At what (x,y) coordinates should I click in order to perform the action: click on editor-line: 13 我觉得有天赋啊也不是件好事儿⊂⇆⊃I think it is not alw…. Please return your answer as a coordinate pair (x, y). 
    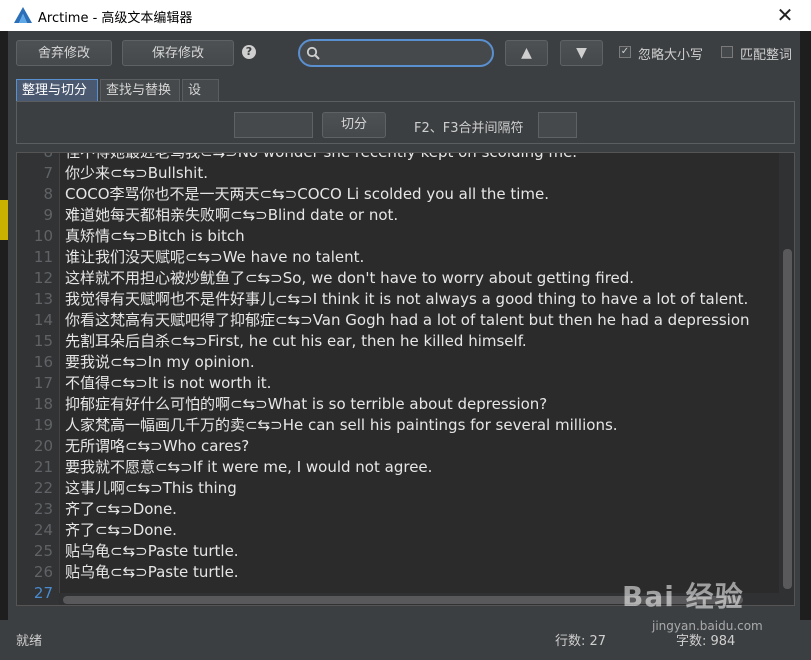
    Looking at the image, I should click on (397, 299).